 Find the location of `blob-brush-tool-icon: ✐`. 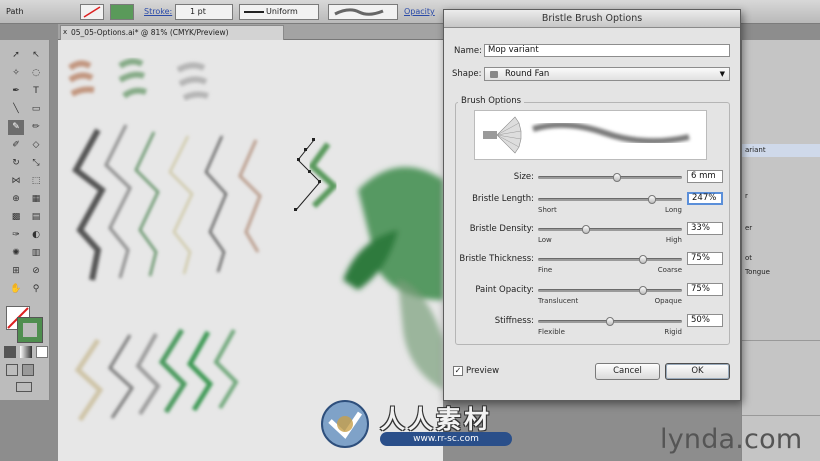

blob-brush-tool-icon: ✐ is located at coordinates (16, 145).